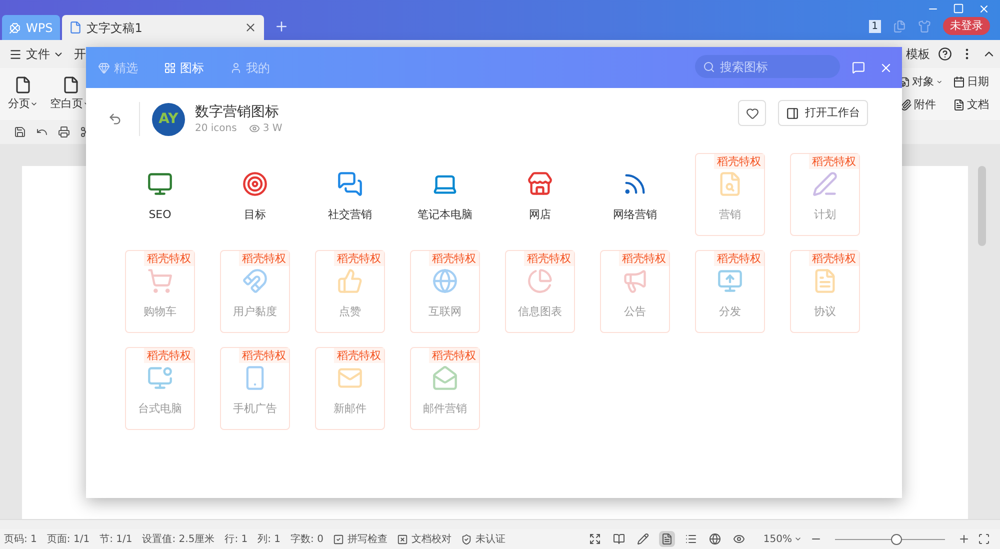 This screenshot has width=1000, height=549. Describe the element at coordinates (350, 408) in the screenshot. I see `icon-label: 新邮件` at that location.